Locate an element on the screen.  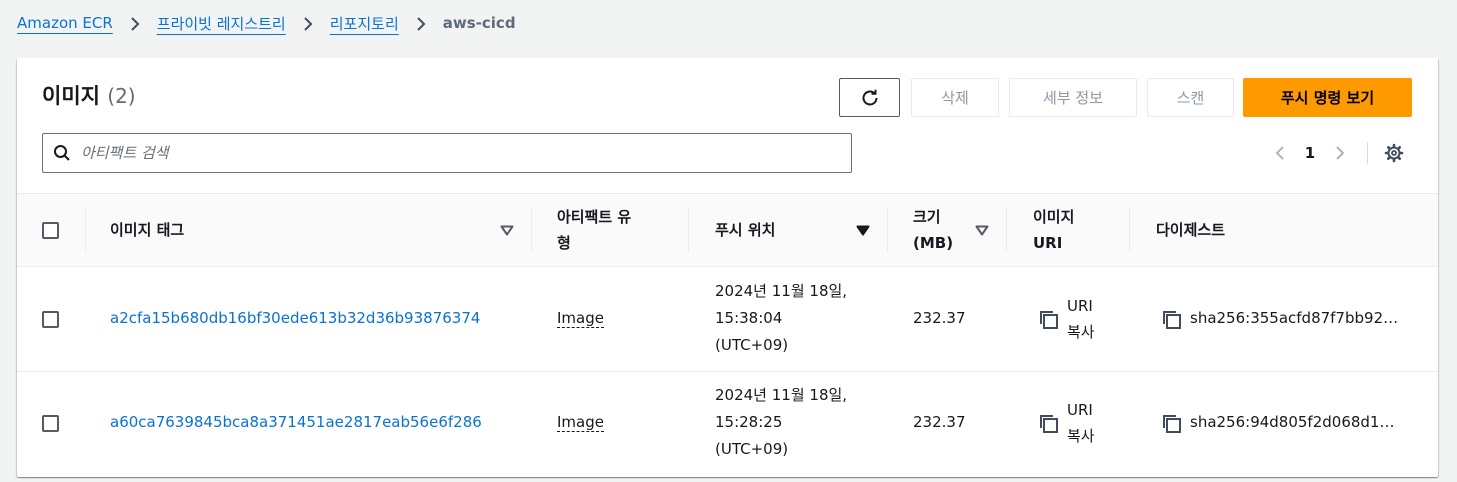
breadcrumb-link-amazon-ecr: Amazon ECR is located at coordinates (65, 23).